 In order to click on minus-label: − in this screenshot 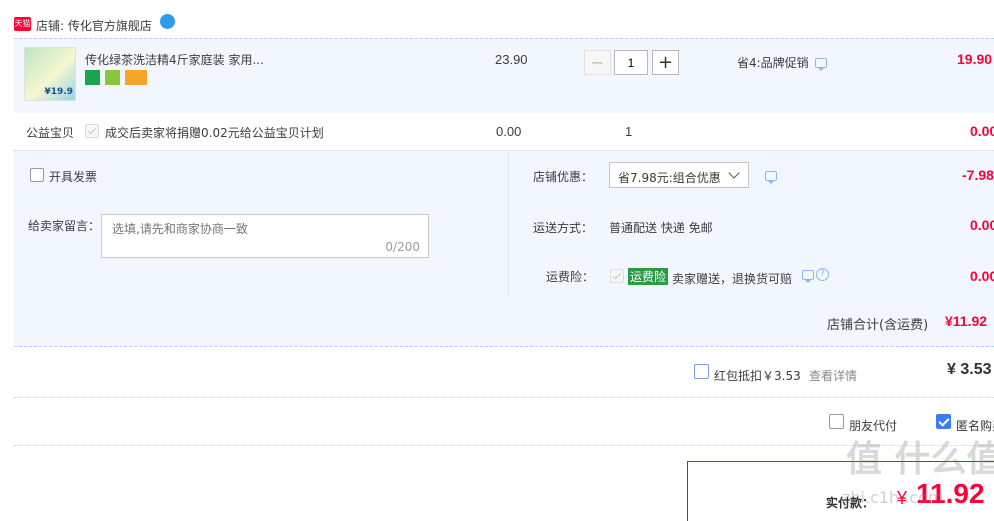, I will do `click(597, 62)`.